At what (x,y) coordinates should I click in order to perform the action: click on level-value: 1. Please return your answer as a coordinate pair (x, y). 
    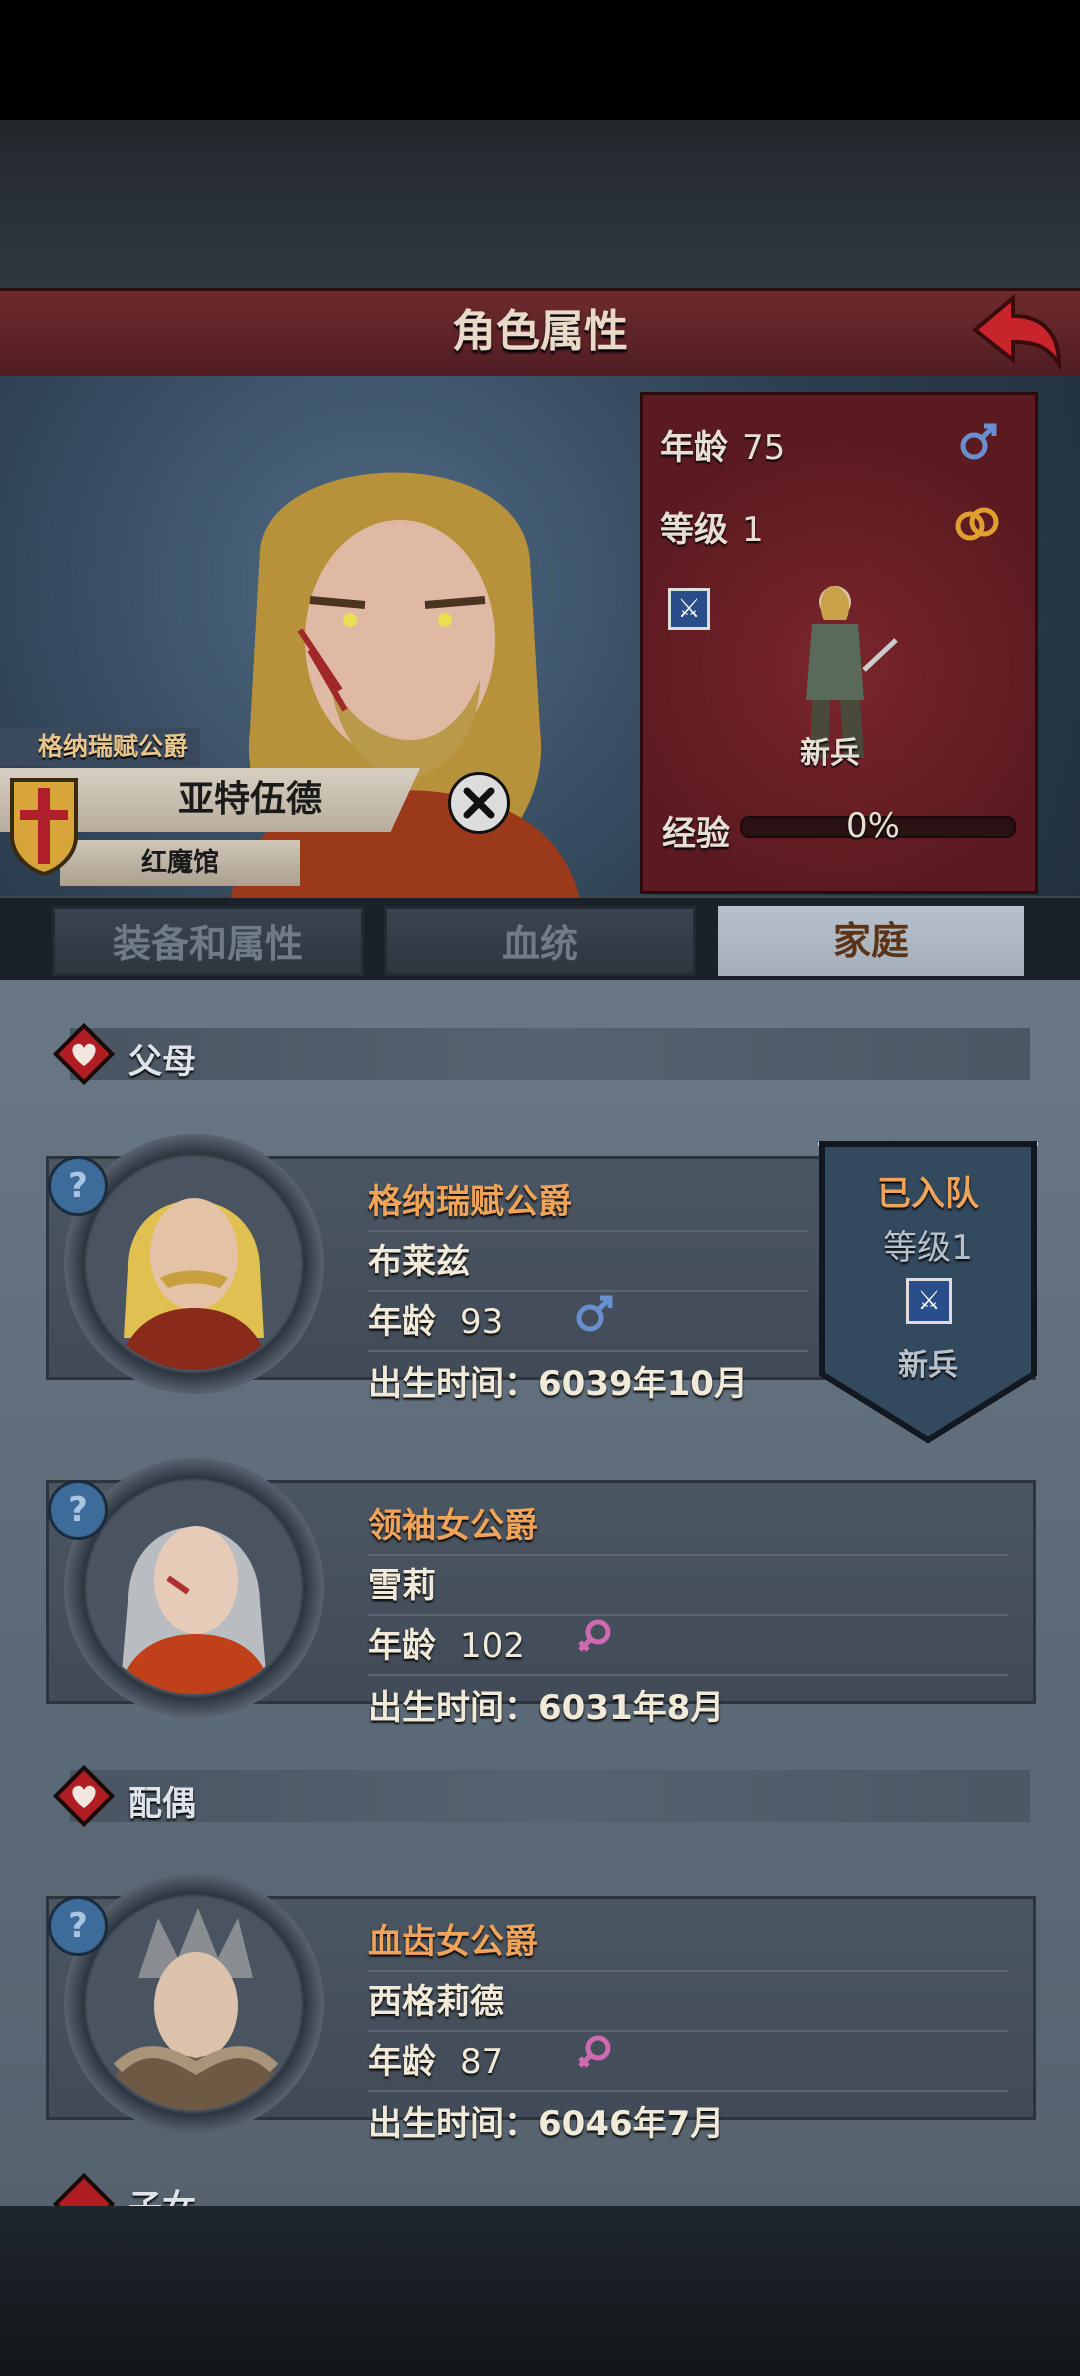
    Looking at the image, I should click on (753, 530).